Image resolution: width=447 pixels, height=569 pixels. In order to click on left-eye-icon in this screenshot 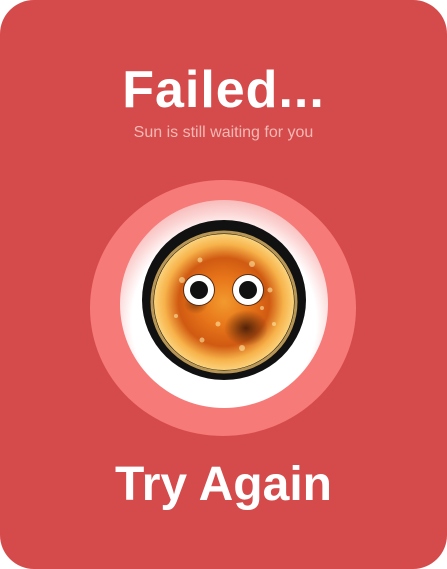, I will do `click(199, 290)`.